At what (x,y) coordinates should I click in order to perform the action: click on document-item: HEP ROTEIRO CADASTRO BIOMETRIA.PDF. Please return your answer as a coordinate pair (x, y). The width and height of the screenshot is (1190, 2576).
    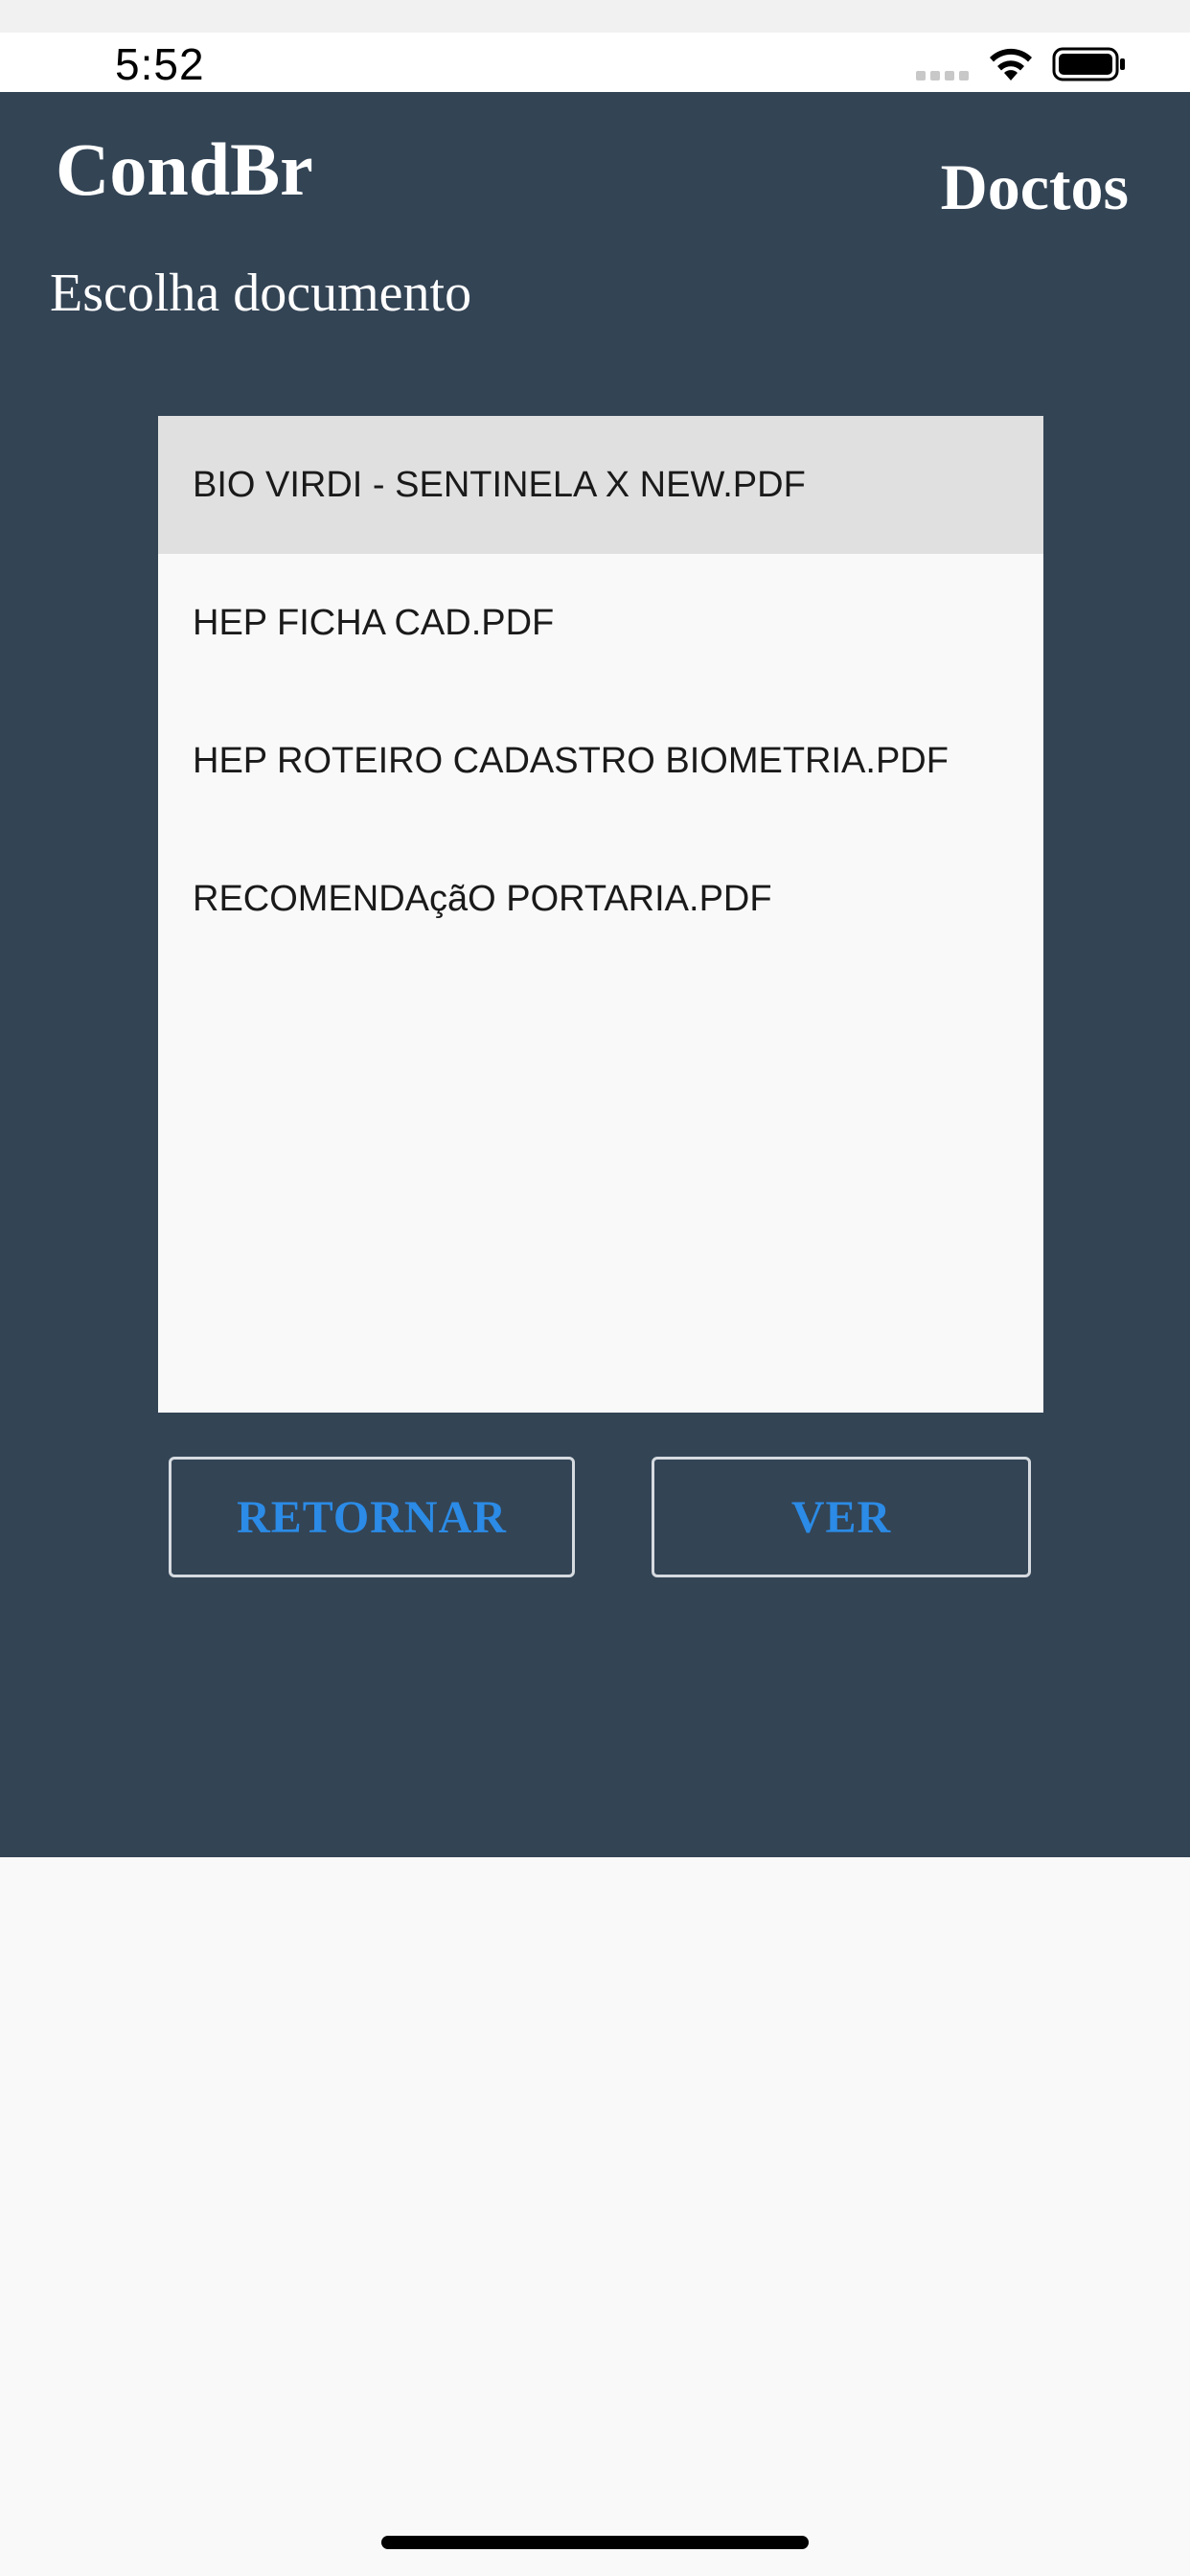
    Looking at the image, I should click on (601, 761).